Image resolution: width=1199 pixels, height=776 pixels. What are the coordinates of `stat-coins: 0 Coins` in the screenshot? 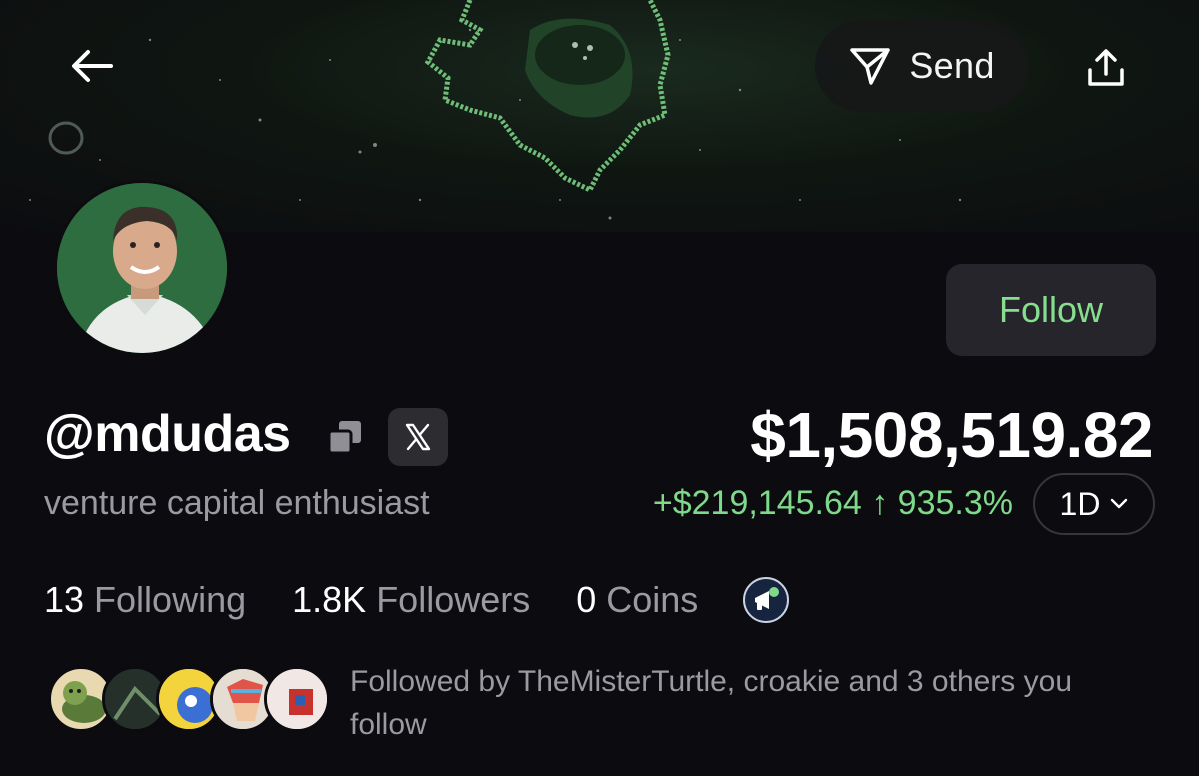 It's located at (637, 600).